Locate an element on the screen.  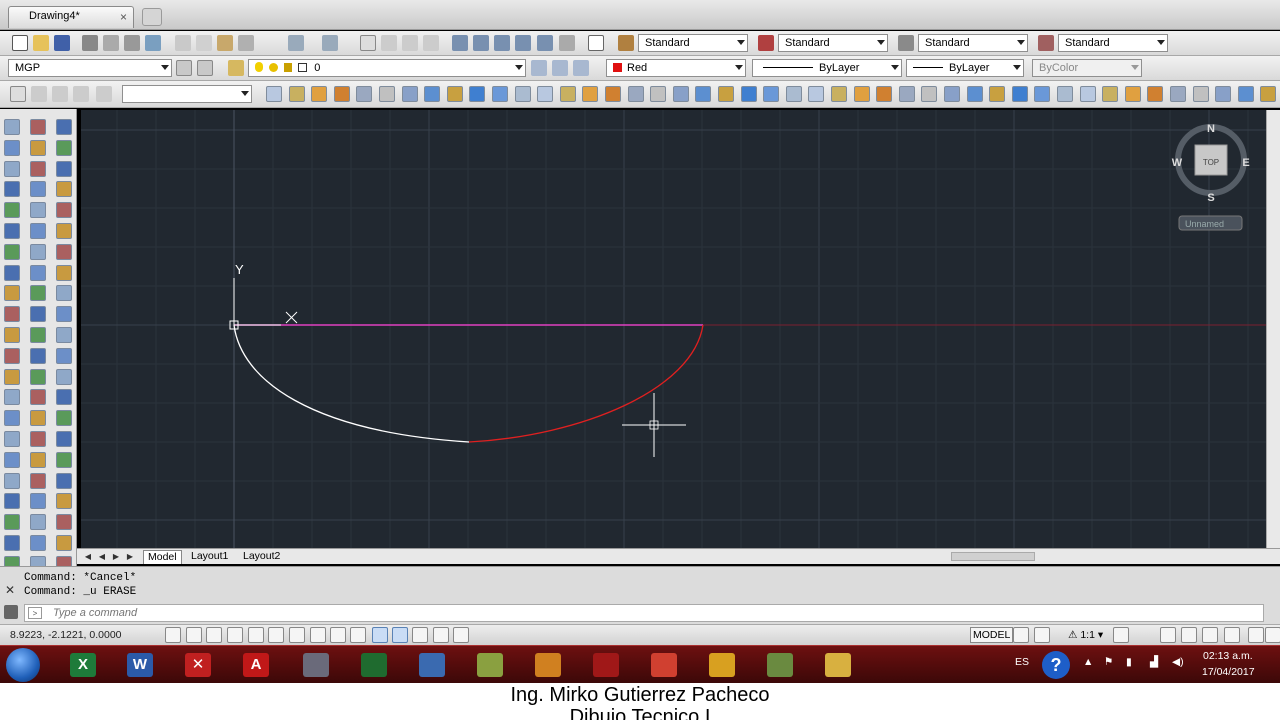
properties-icon is located at coordinates (460, 43).